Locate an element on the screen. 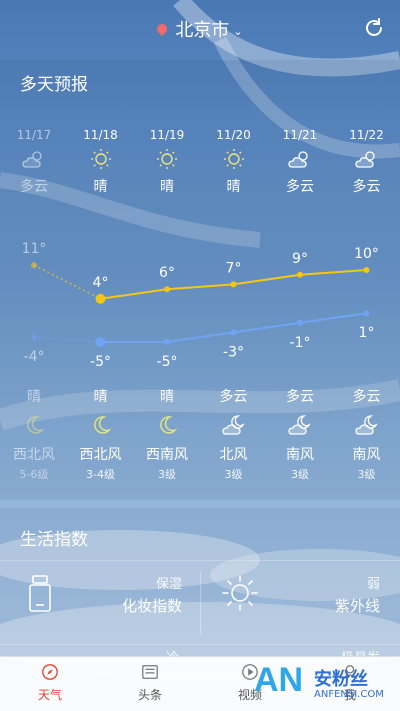 This screenshot has height=711, width=400. tab-weather-label: 天气 is located at coordinates (49, 695).